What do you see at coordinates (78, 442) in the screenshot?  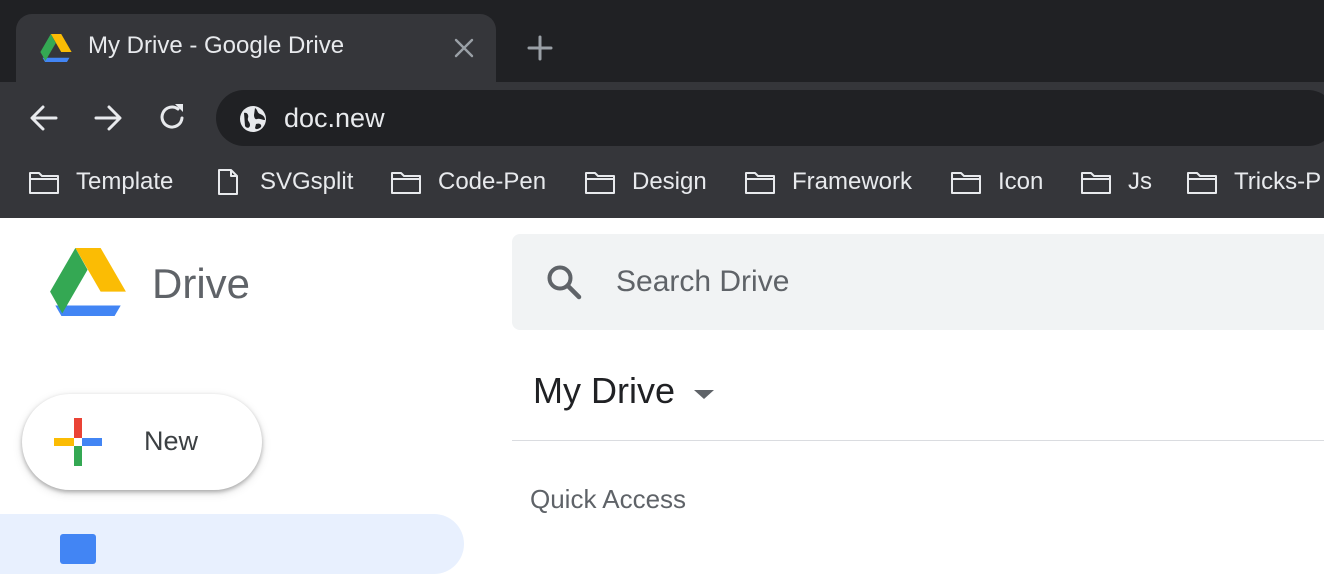 I see `colored-plus-icon` at bounding box center [78, 442].